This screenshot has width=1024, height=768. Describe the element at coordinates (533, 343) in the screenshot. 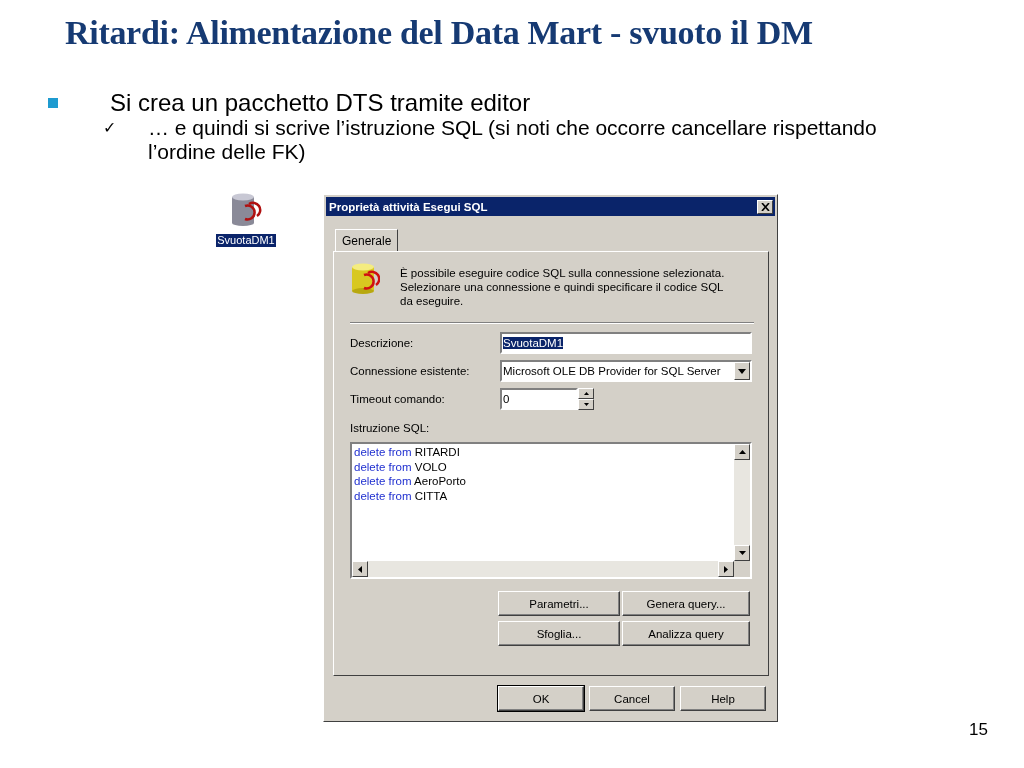

I see `field-value: SvuotaDM1` at that location.